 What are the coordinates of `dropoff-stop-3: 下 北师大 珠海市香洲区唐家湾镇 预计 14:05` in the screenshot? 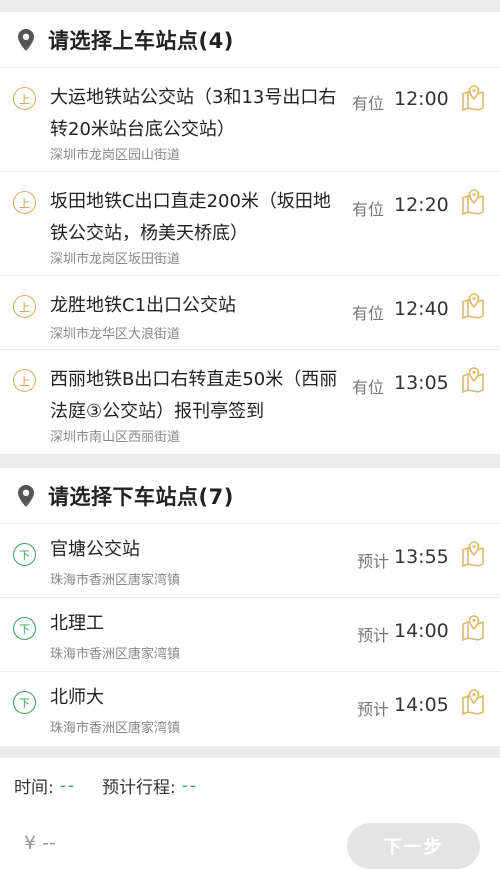 It's located at (250, 709).